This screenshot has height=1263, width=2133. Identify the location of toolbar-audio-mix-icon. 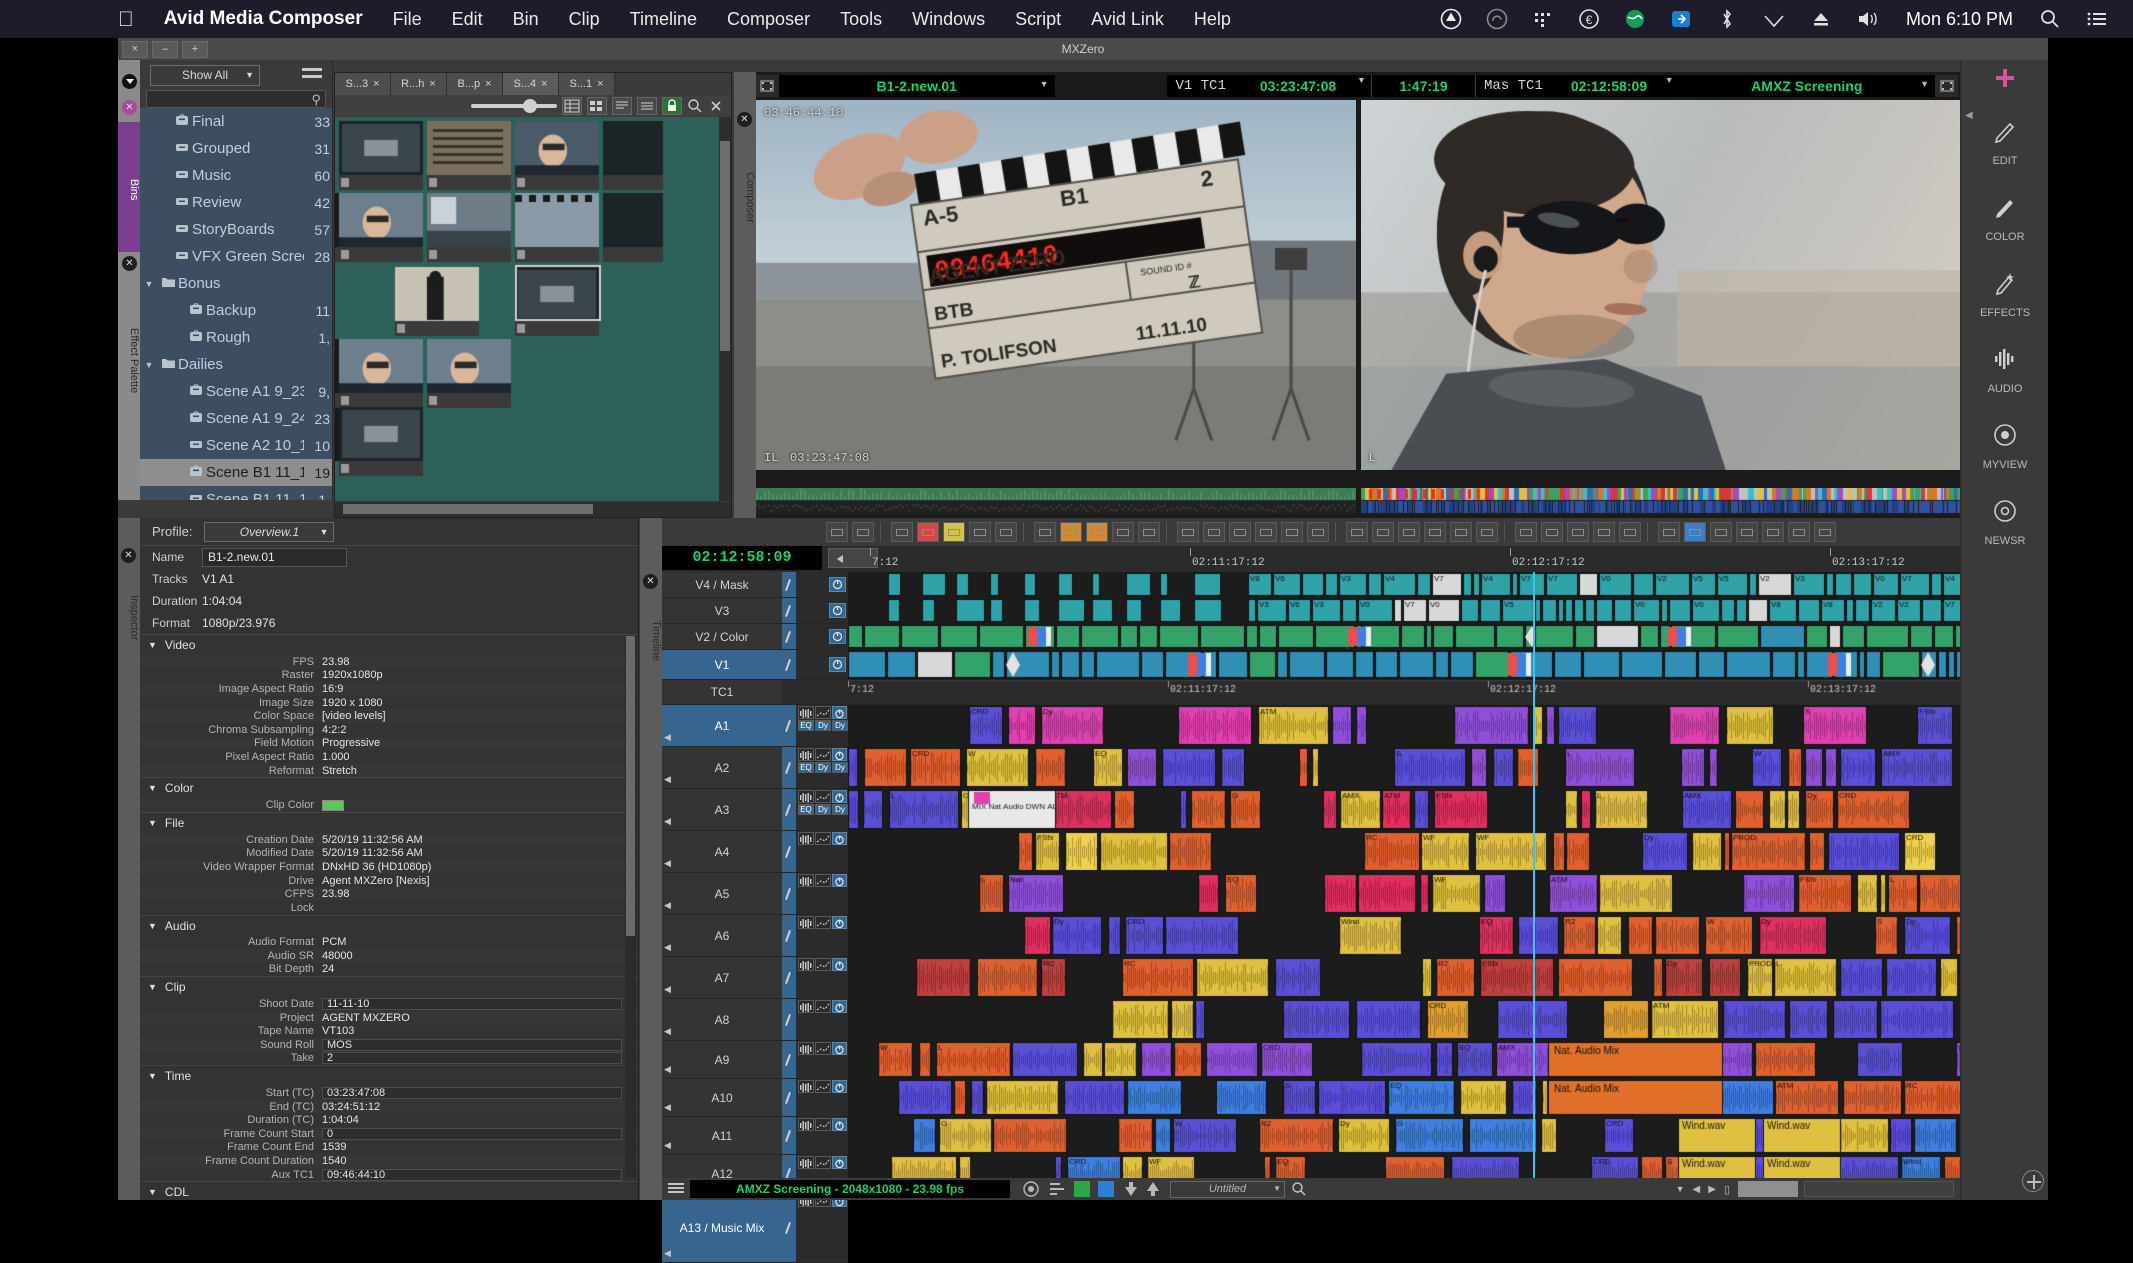
(1357, 532).